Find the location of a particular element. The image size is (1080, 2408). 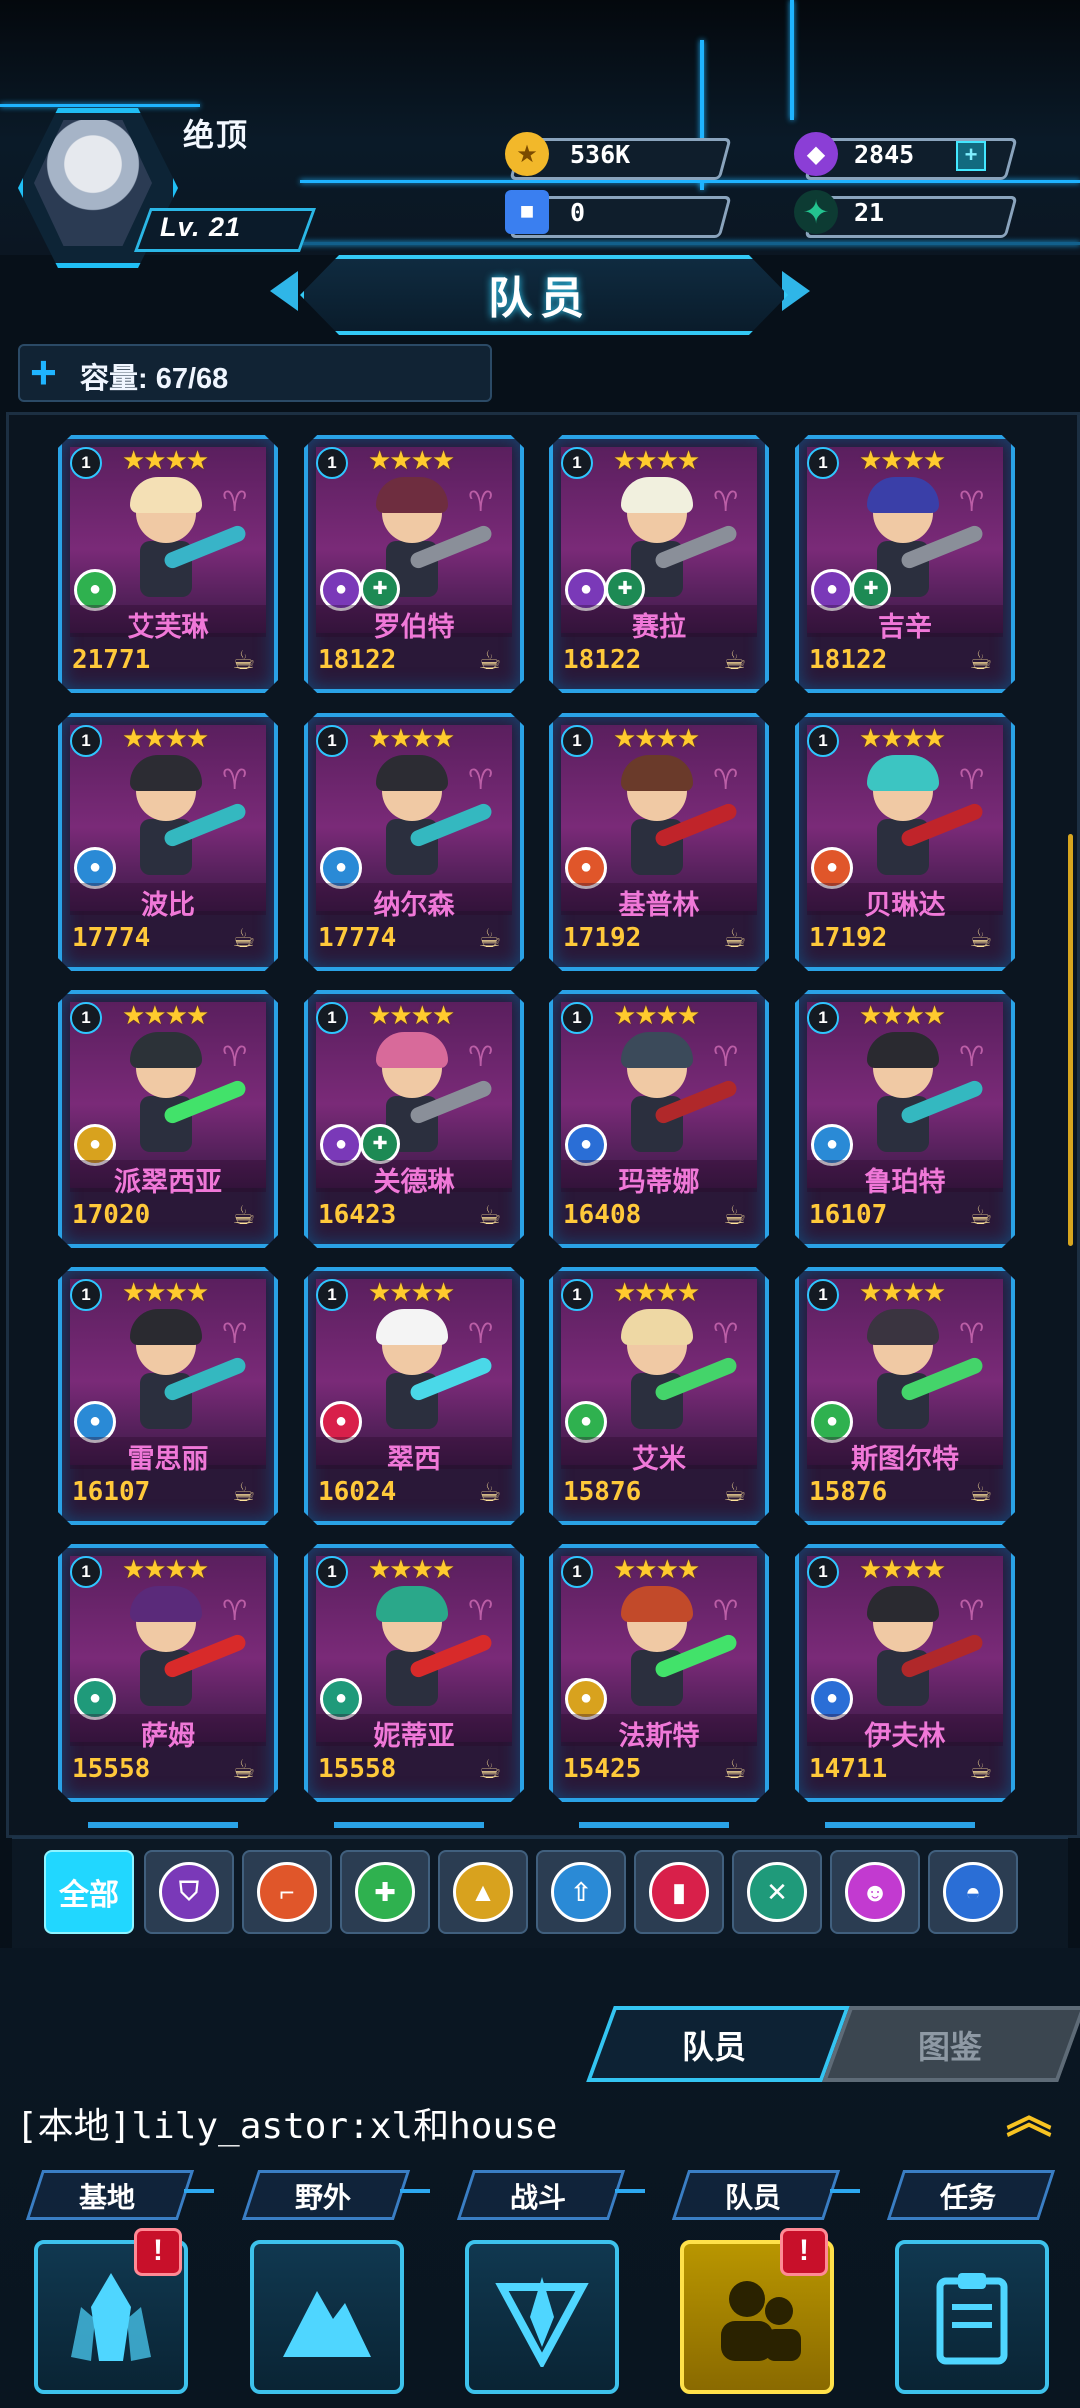

hero-card: 1 ★★★★ ♈ ● ✚ 罗伯特 18122 ☕ is located at coordinates (414, 564).